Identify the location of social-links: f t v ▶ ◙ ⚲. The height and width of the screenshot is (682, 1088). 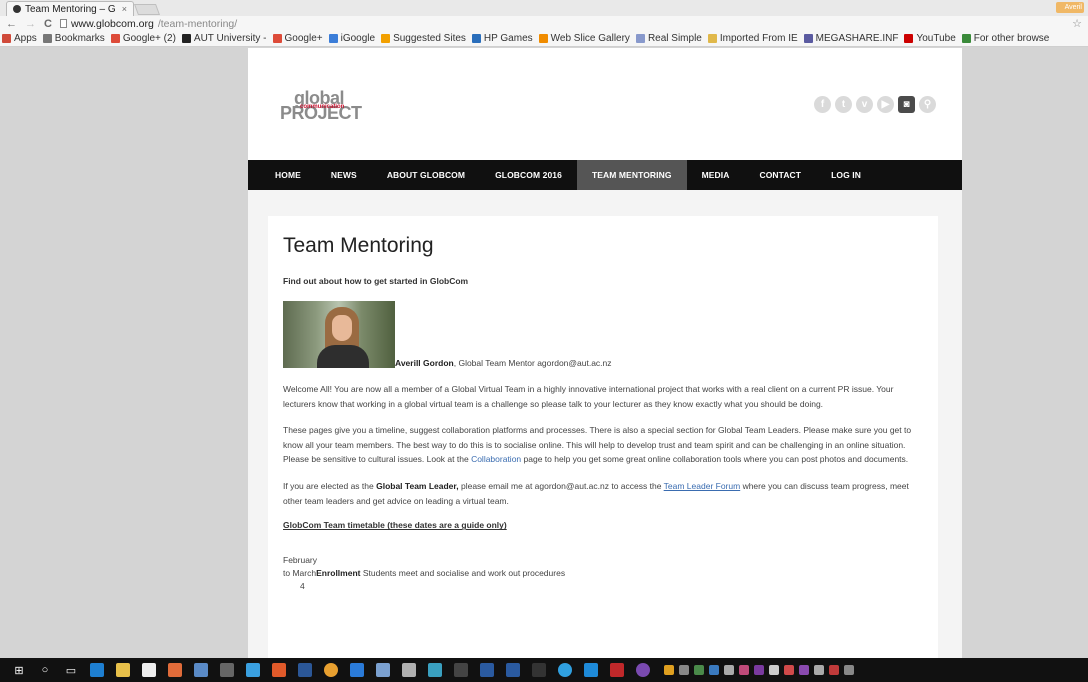
(875, 104).